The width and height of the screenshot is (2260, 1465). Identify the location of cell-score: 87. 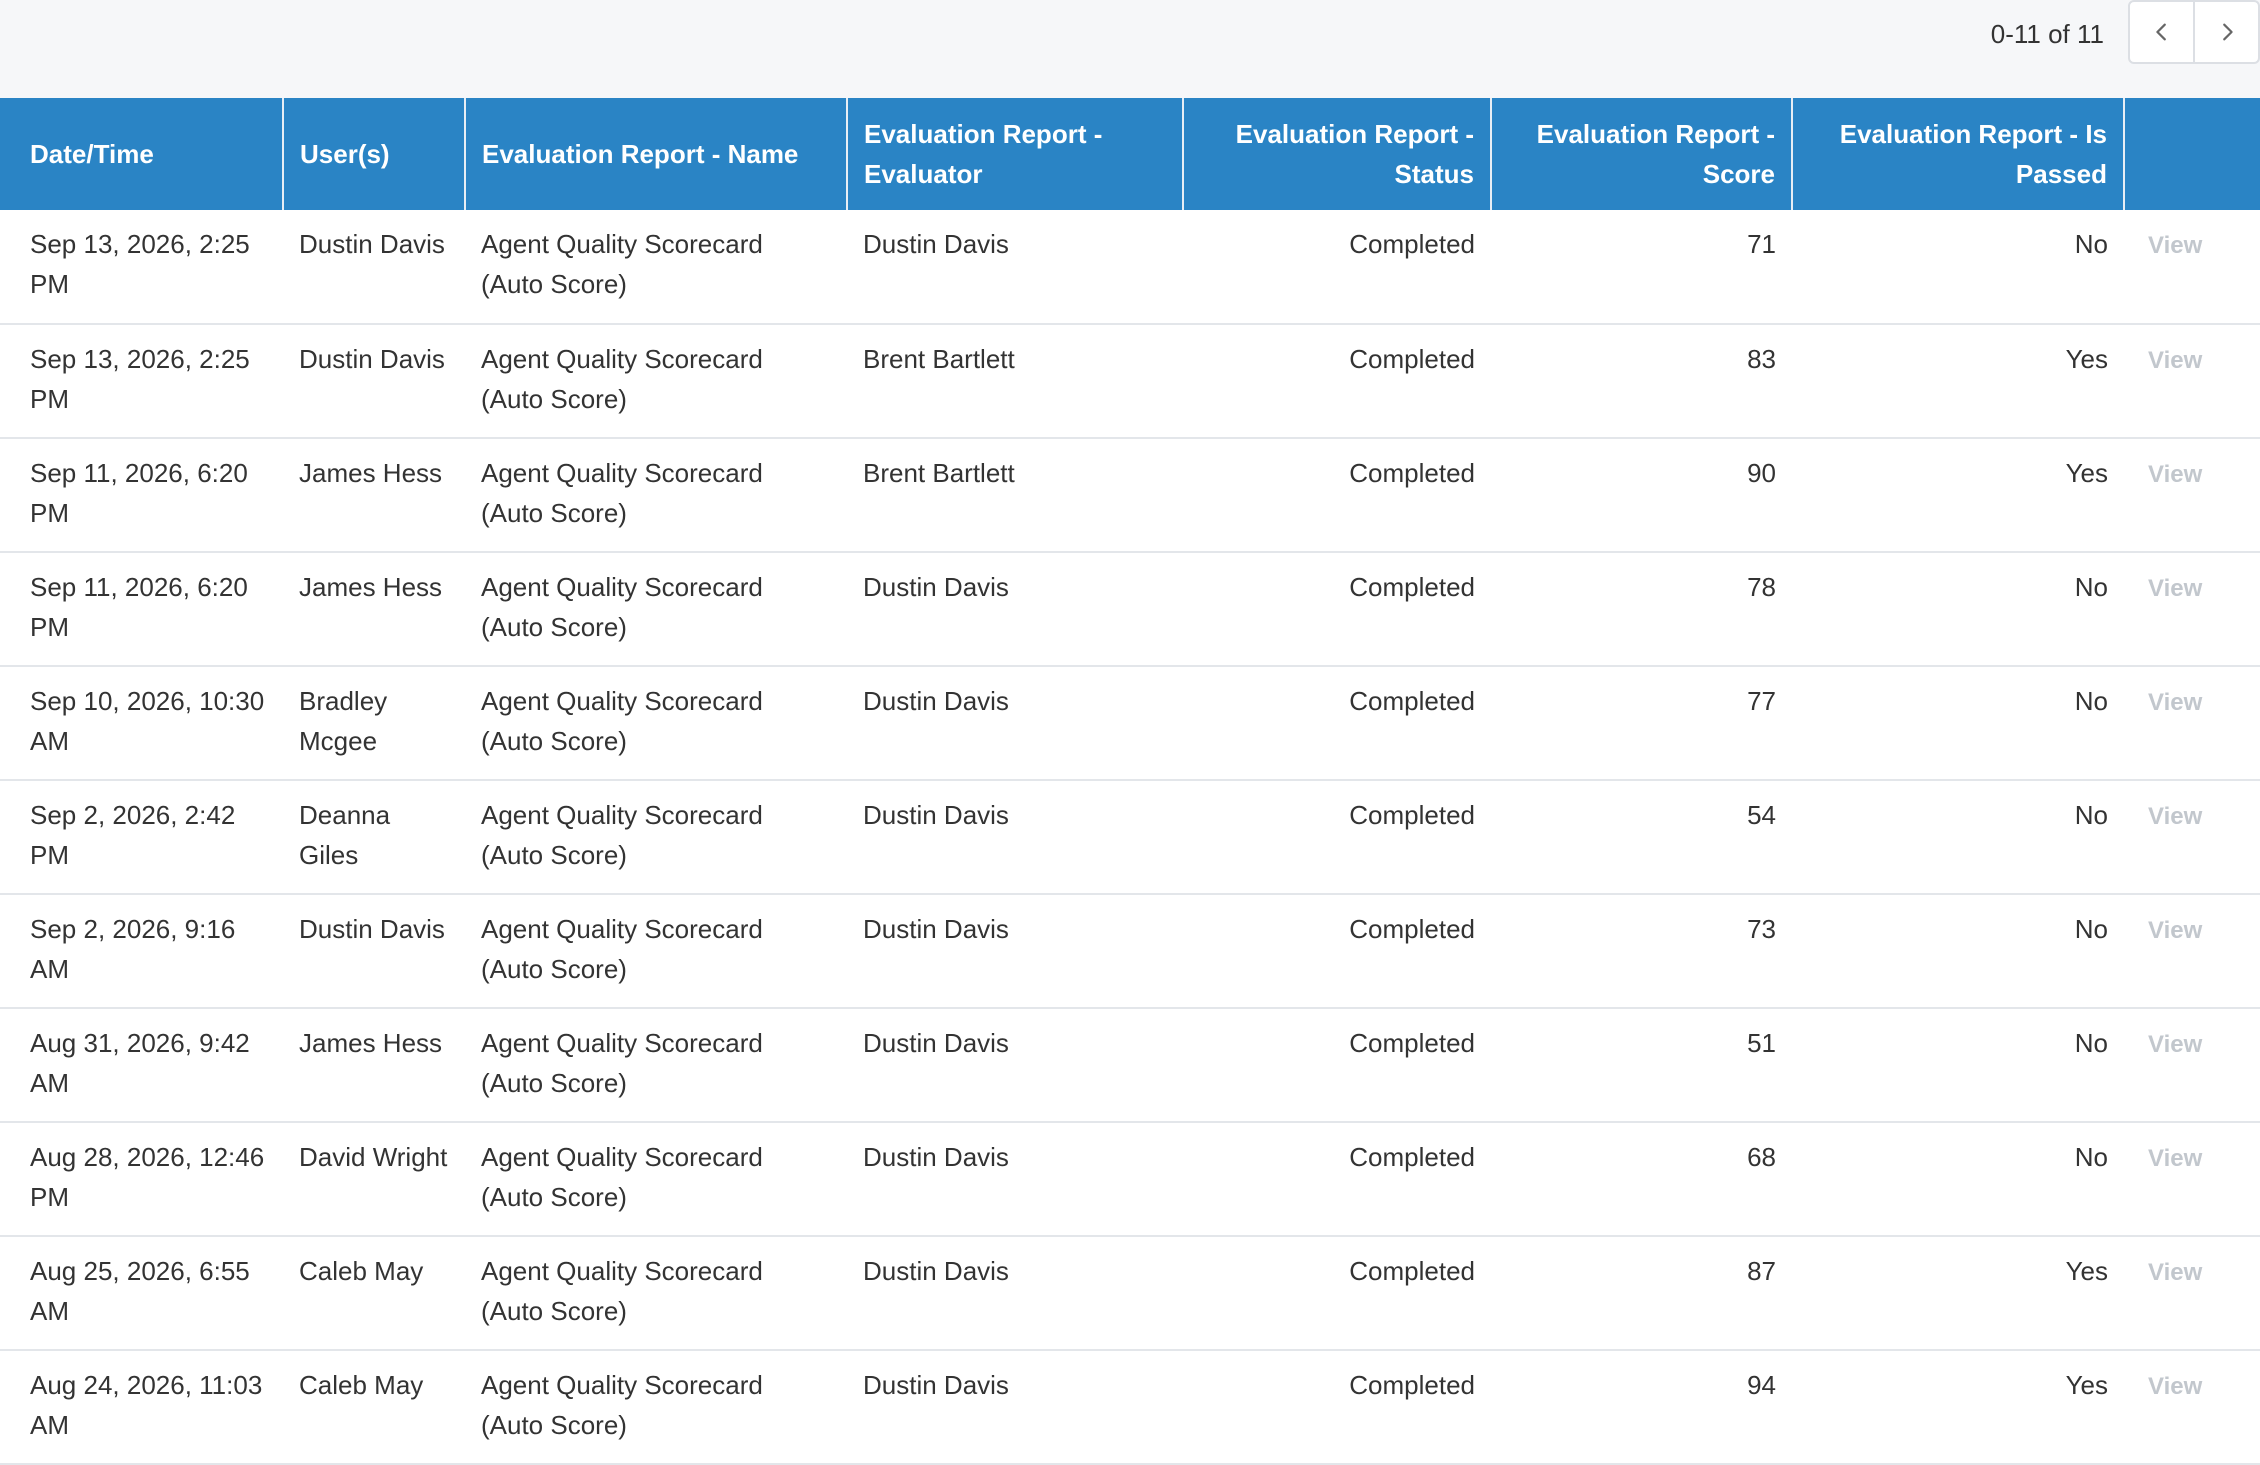
(1641, 1293).